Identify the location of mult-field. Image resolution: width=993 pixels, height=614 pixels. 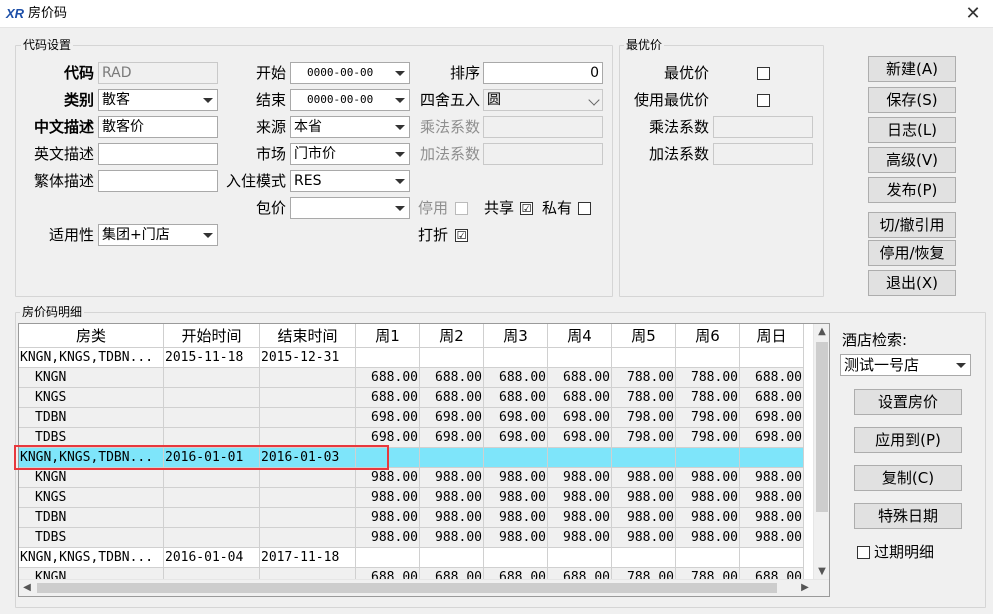
(543, 127).